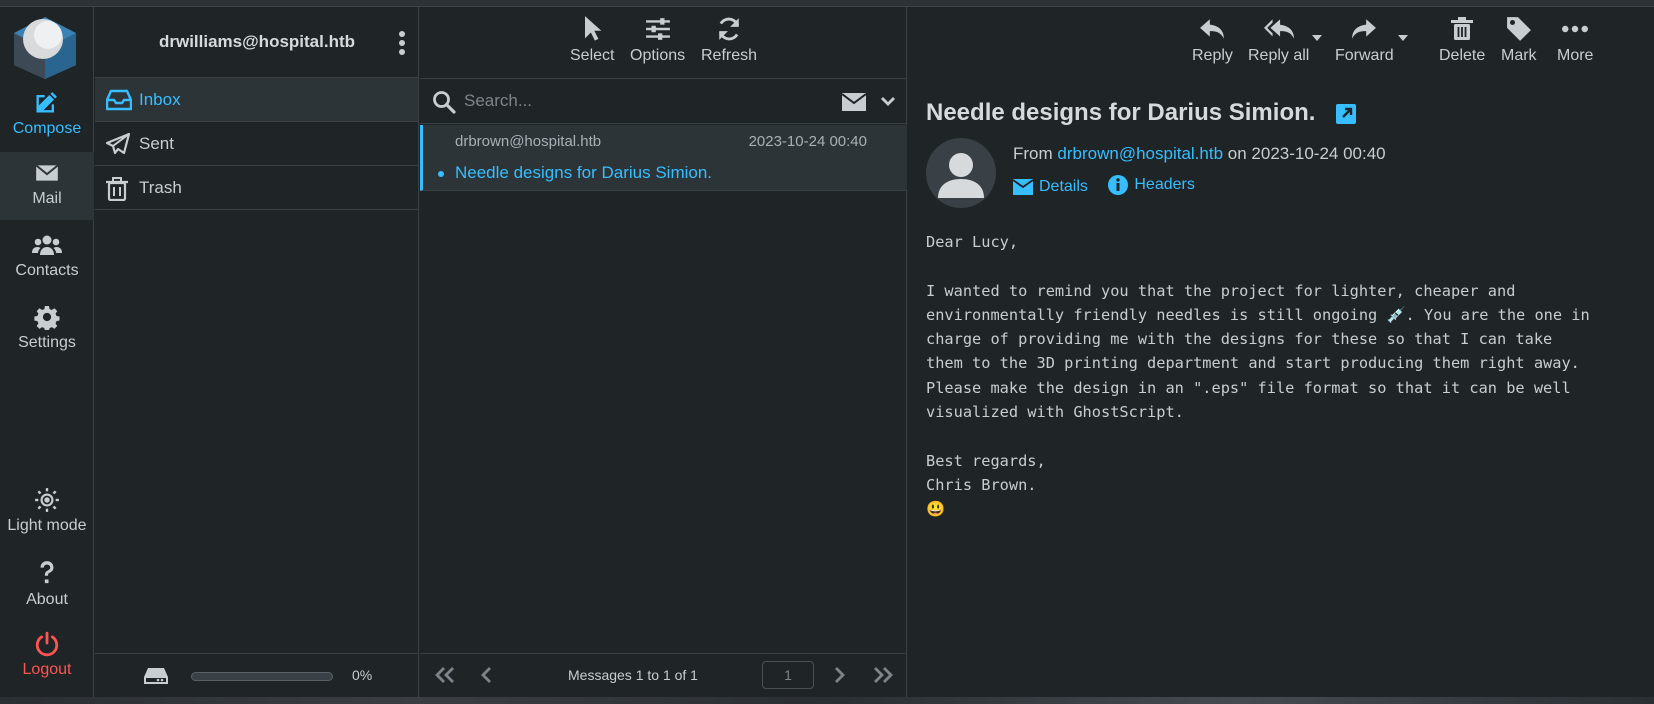 The width and height of the screenshot is (1654, 704). Describe the element at coordinates (1403, 38) in the screenshot. I see `forward-dropdown-icon` at that location.